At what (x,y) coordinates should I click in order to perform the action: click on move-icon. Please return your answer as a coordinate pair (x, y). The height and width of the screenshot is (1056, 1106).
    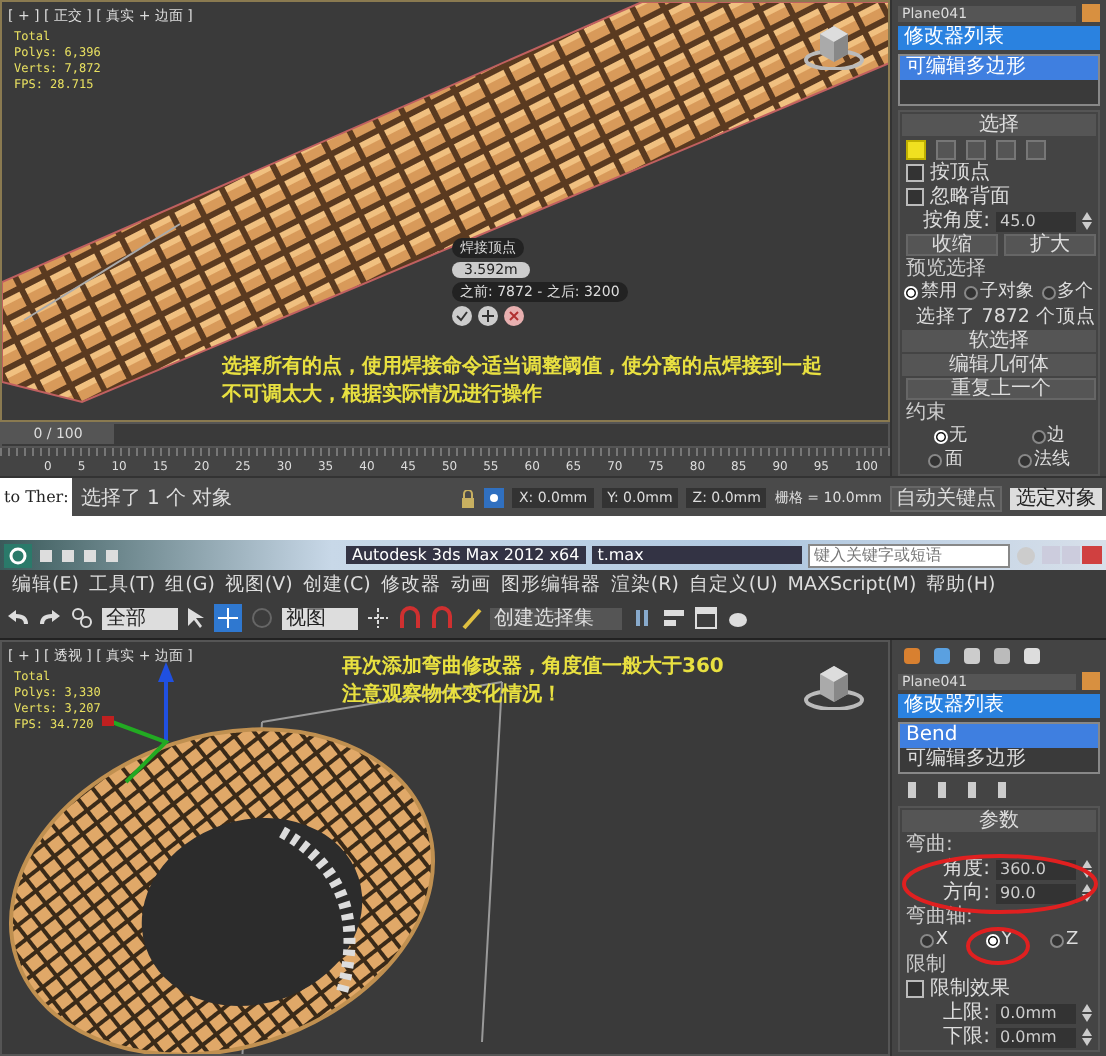
    Looking at the image, I should click on (228, 618).